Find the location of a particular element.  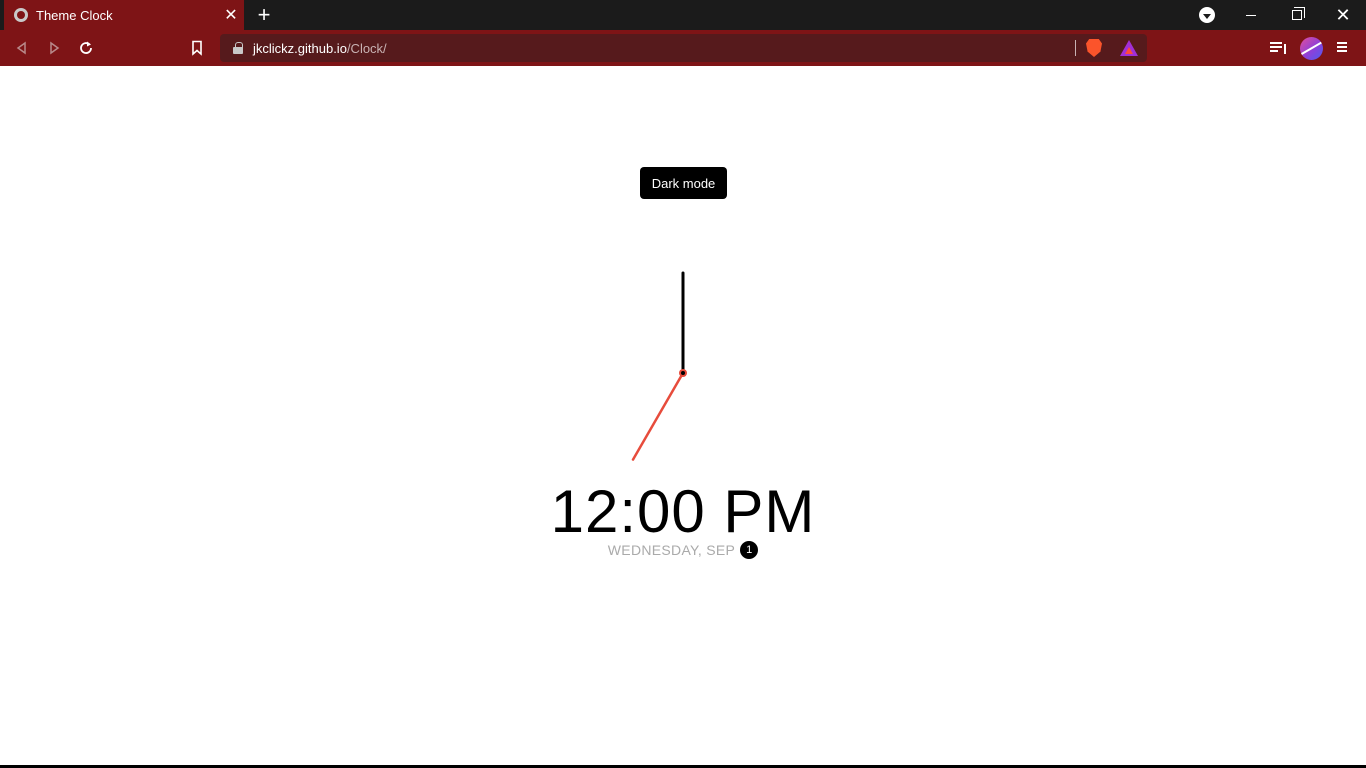

new-tab-button: + is located at coordinates (264, 14).